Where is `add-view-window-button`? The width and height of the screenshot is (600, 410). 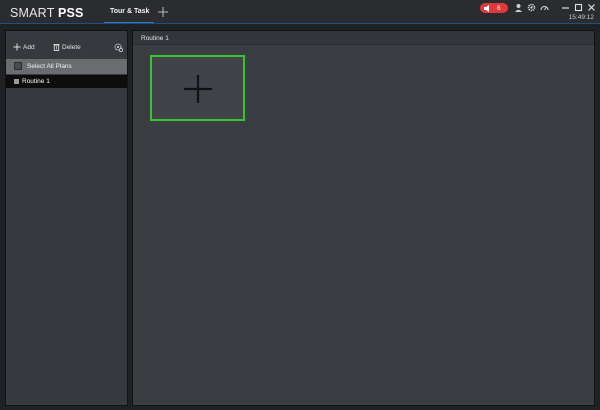 add-view-window-button is located at coordinates (197, 88).